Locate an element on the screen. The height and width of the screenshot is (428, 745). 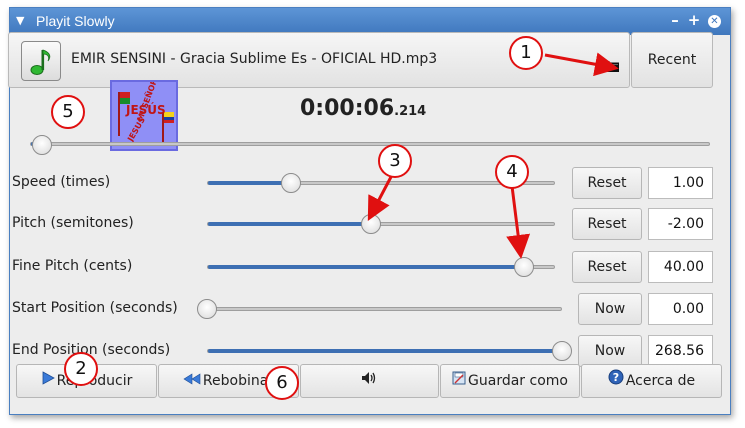
annotation-5: 5 is located at coordinates (68, 112).